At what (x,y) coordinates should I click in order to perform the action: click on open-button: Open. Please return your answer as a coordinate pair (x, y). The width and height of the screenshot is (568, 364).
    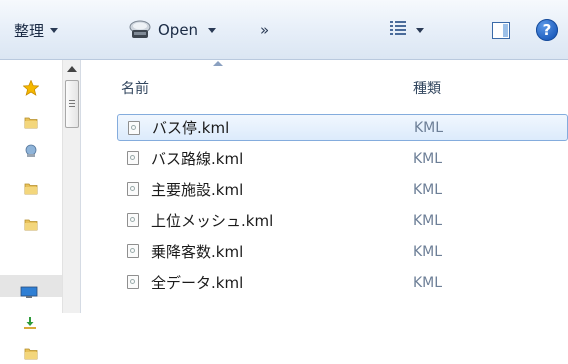
    Looking at the image, I should click on (172, 30).